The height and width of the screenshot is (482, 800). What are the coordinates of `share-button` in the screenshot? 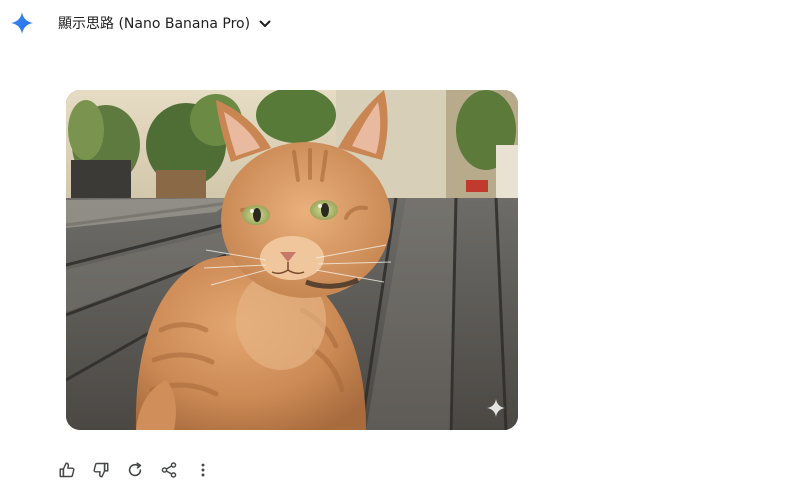 It's located at (169, 470).